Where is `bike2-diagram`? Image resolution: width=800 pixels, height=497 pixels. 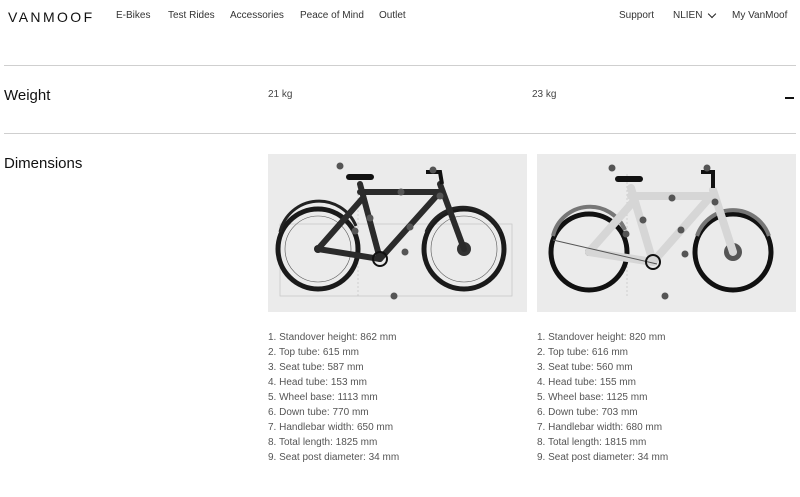 bike2-diagram is located at coordinates (661, 232).